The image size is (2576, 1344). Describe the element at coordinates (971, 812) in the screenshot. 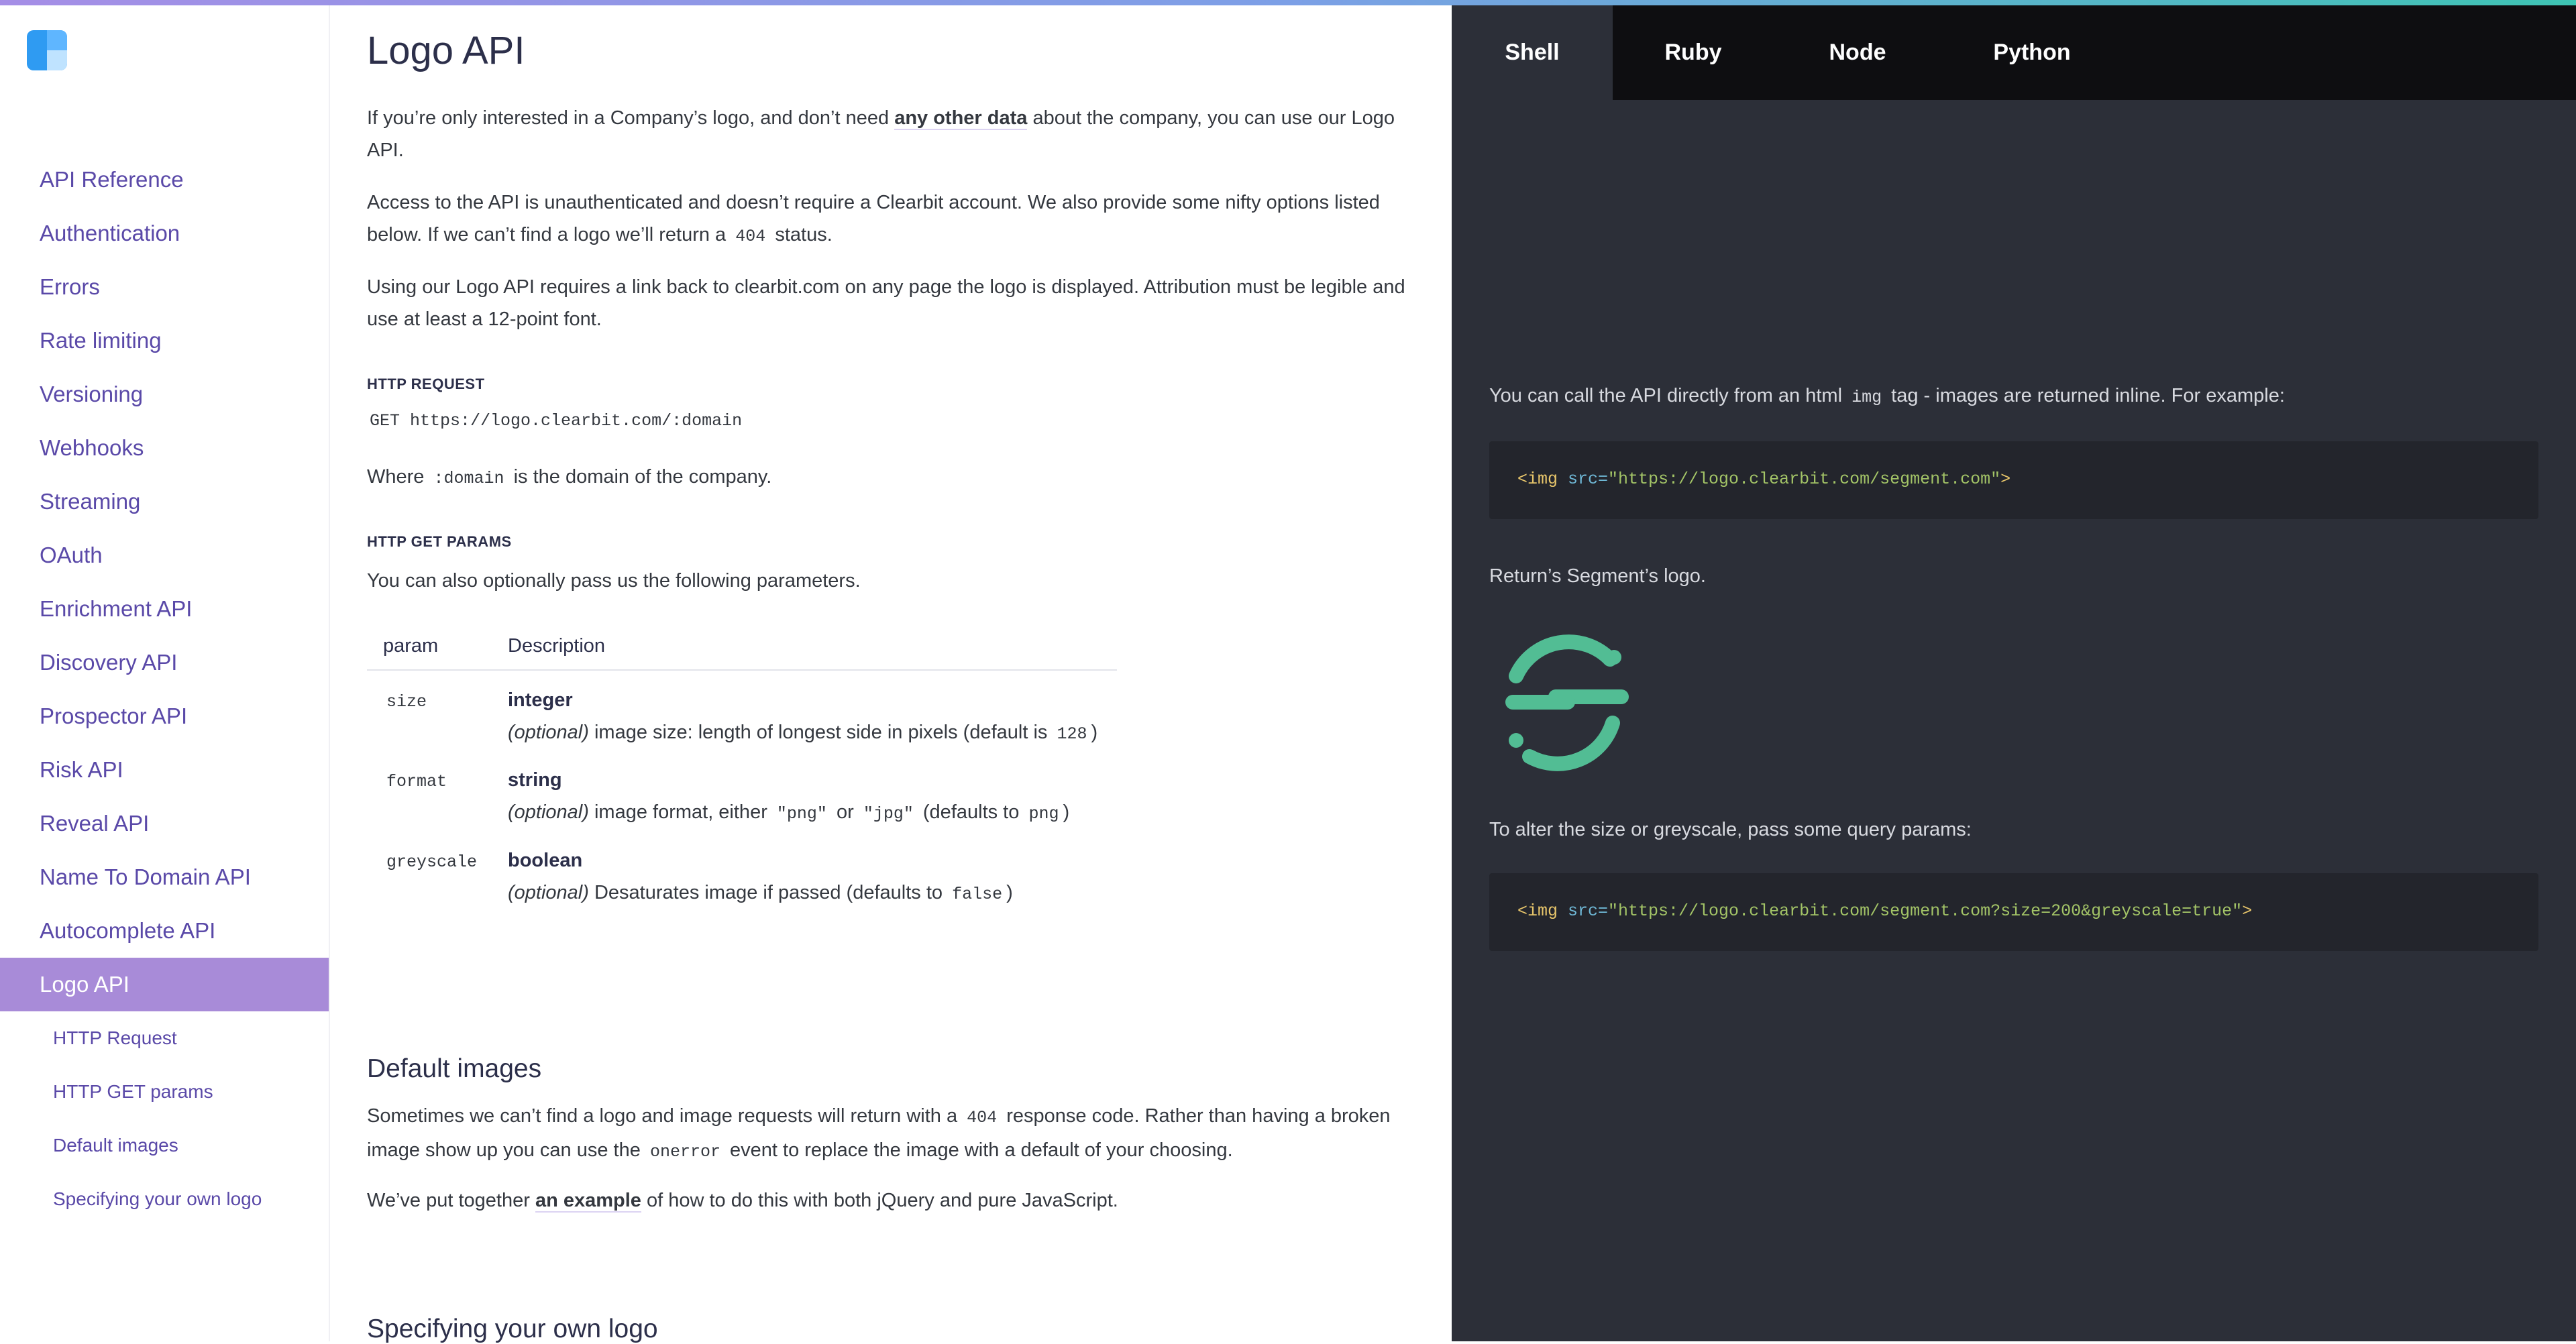

I see `desc-text: (defaults to` at that location.